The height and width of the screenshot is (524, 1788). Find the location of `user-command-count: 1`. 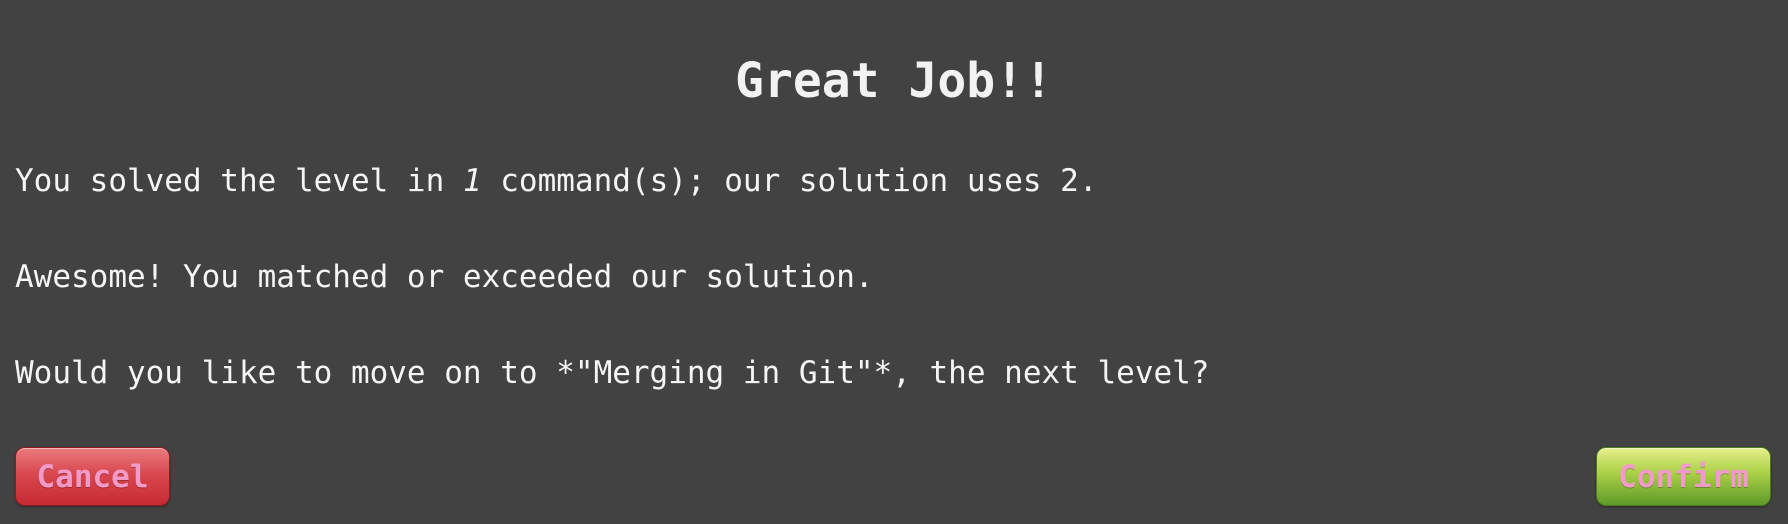

user-command-count: 1 is located at coordinates (472, 181).